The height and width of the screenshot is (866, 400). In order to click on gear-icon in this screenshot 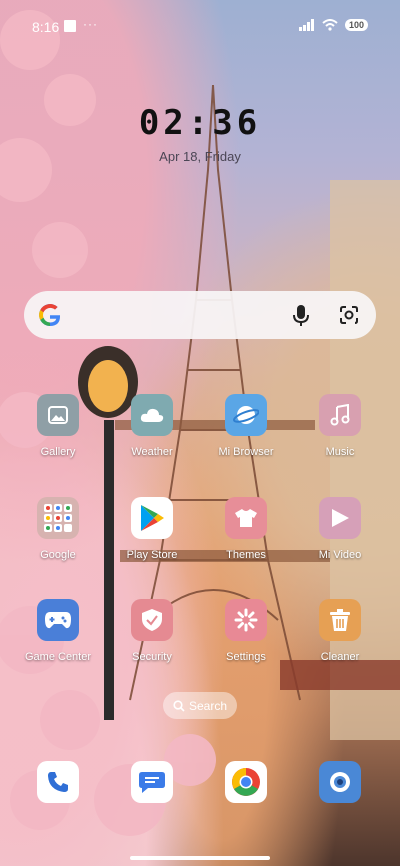, I will do `click(246, 620)`.